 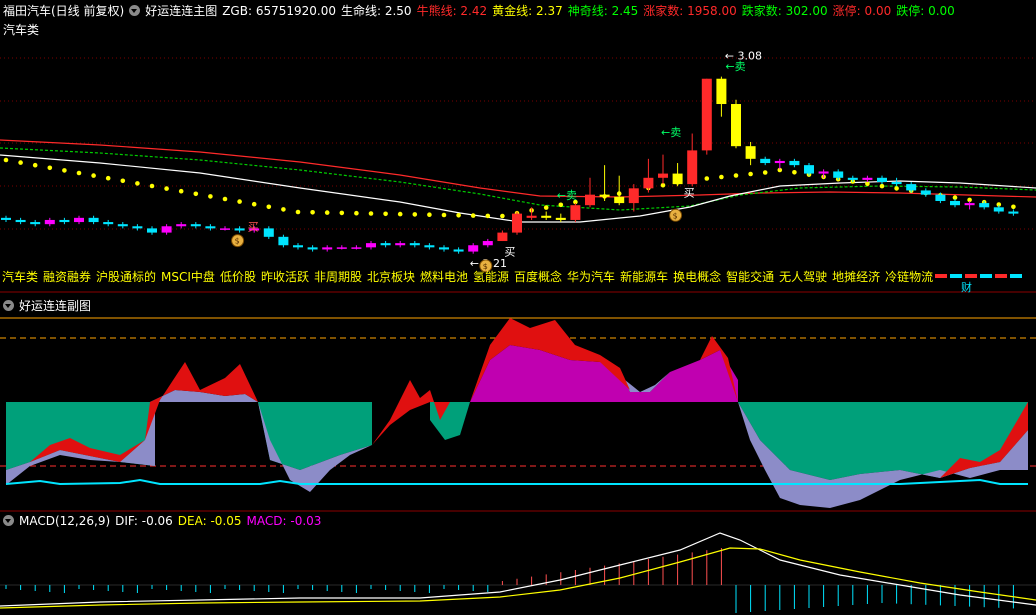 I want to click on concept-tag: 换电概念, so click(x=697, y=277).